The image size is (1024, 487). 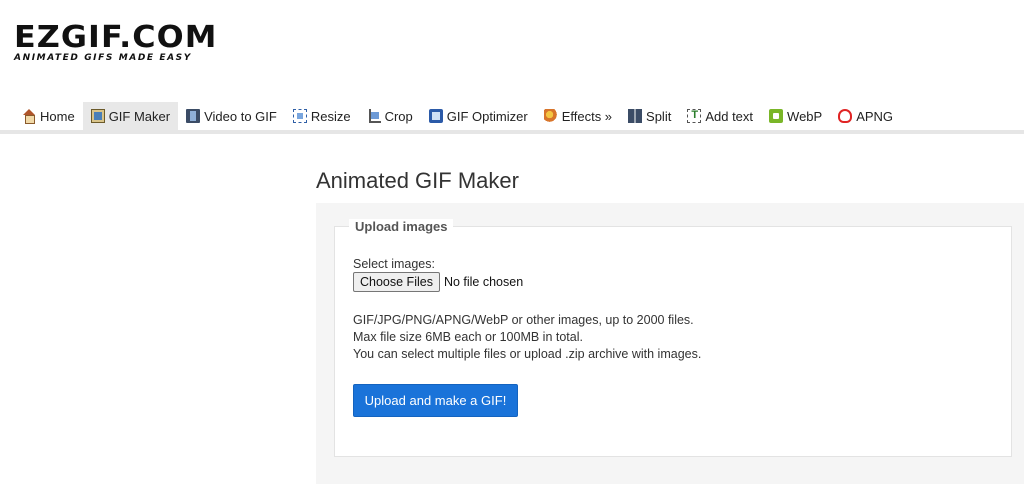 I want to click on nav-item-gif-maker: GIF Maker, so click(x=130, y=116).